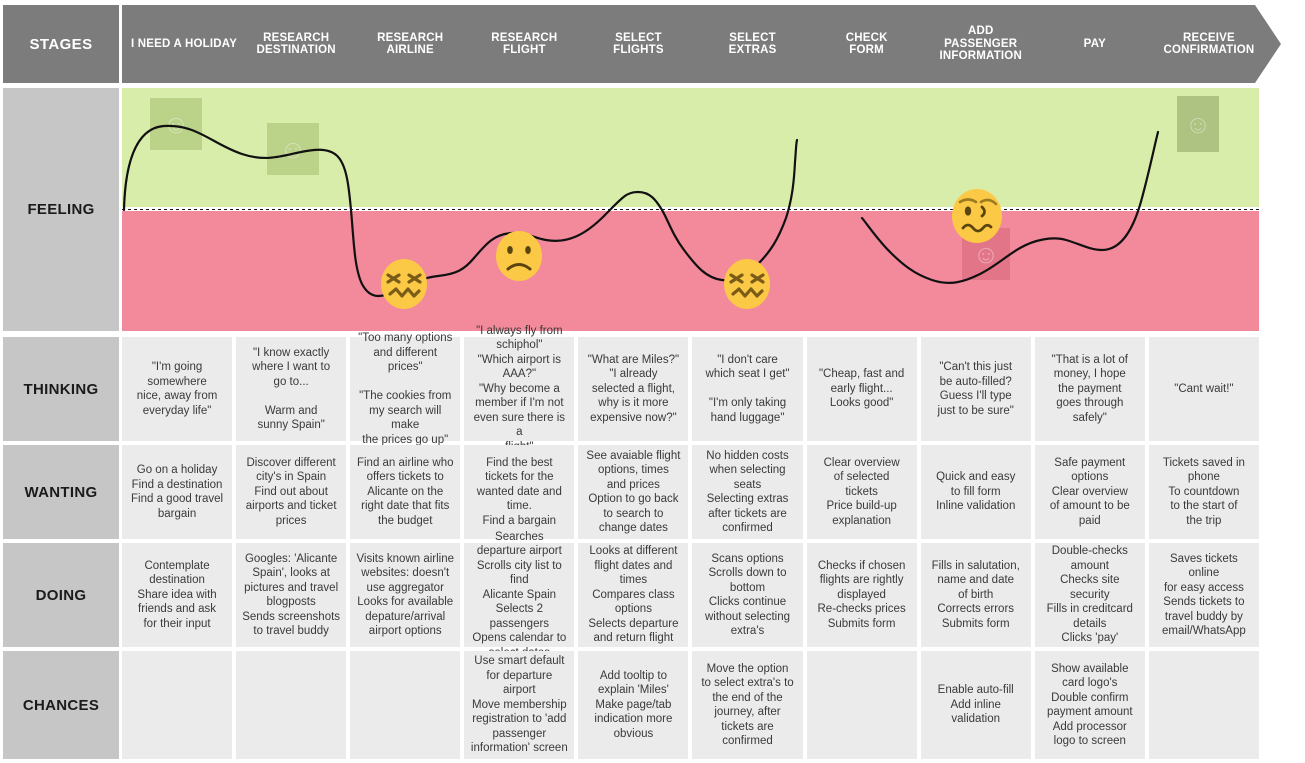 The width and height of the screenshot is (1305, 763). Describe the element at coordinates (61, 389) in the screenshot. I see `row-label-thinking: THINKING` at that location.